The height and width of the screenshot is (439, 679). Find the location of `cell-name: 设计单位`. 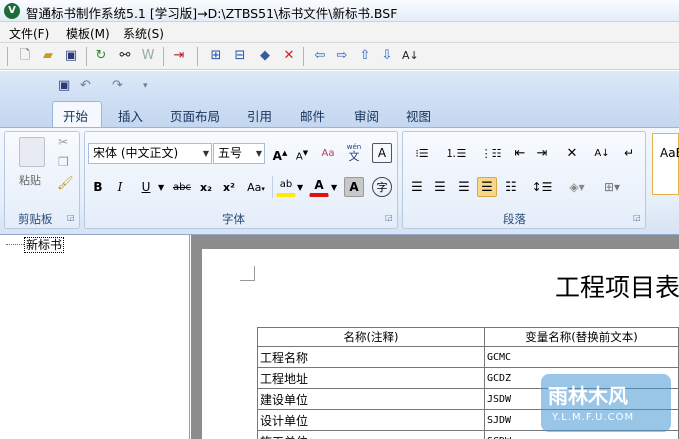

cell-name: 设计单位 is located at coordinates (371, 420).